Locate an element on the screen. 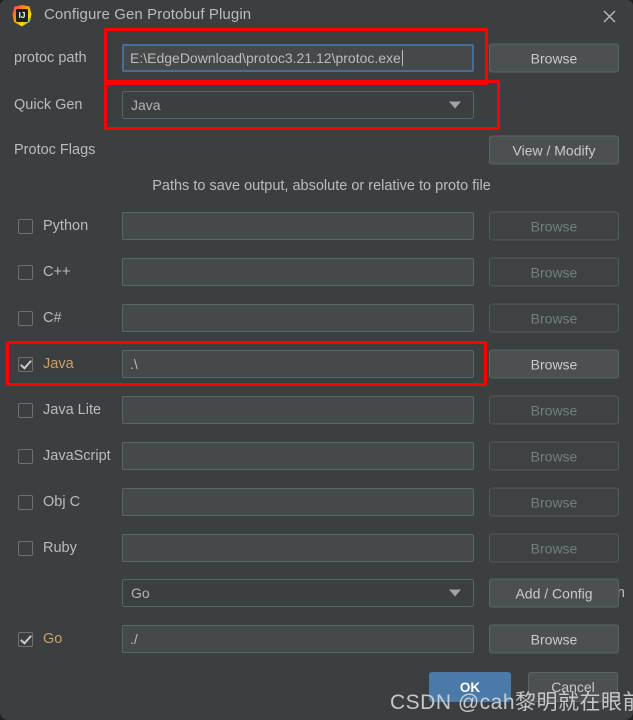 This screenshot has width=633, height=720. language-row: Java .\ Browse is located at coordinates (316, 364).